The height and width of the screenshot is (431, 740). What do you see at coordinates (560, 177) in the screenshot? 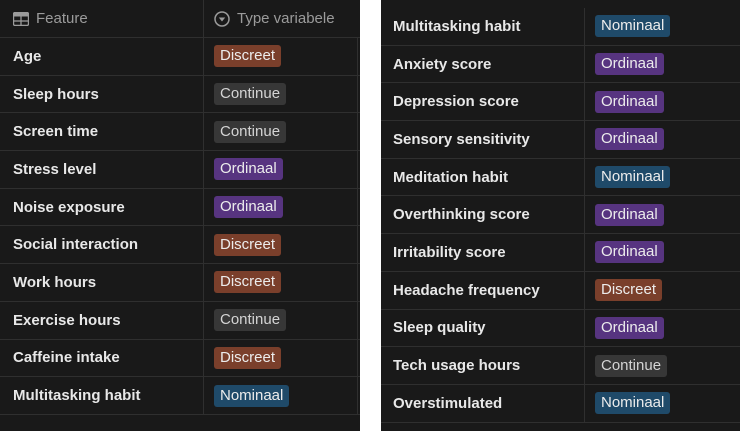
I see `table-row: Meditation habit Nominaal` at bounding box center [560, 177].